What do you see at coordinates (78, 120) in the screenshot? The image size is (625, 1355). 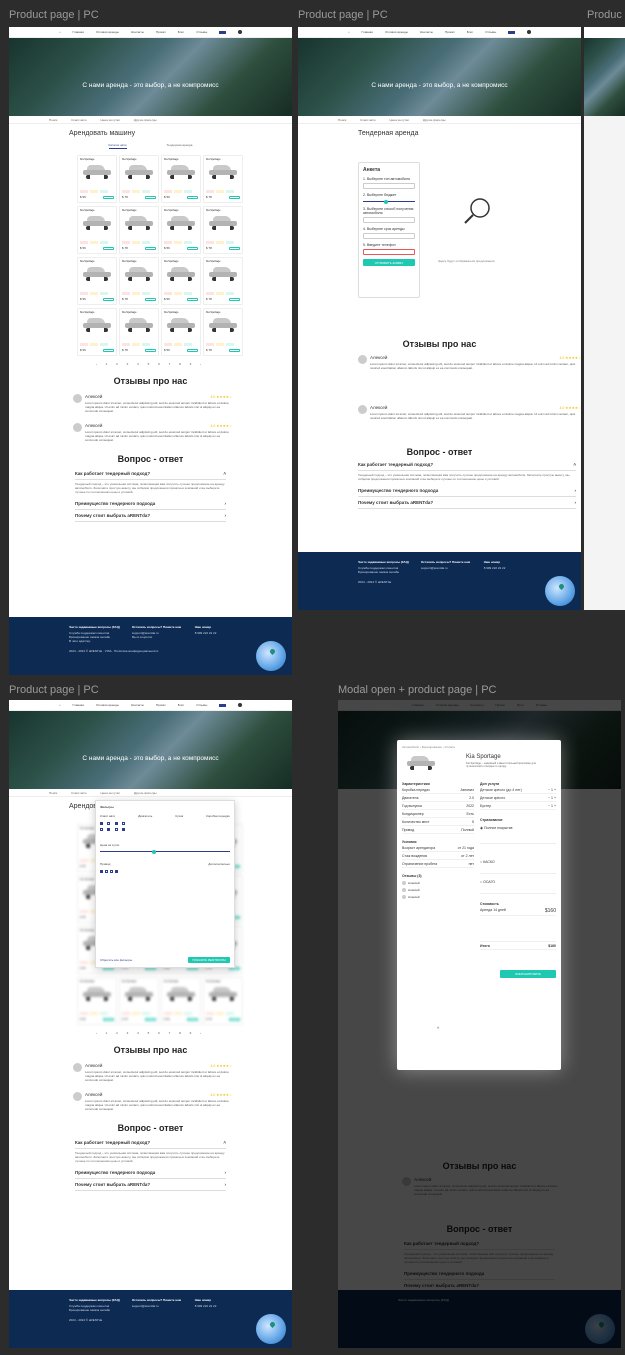 I see `class-filter: Класс авто` at bounding box center [78, 120].